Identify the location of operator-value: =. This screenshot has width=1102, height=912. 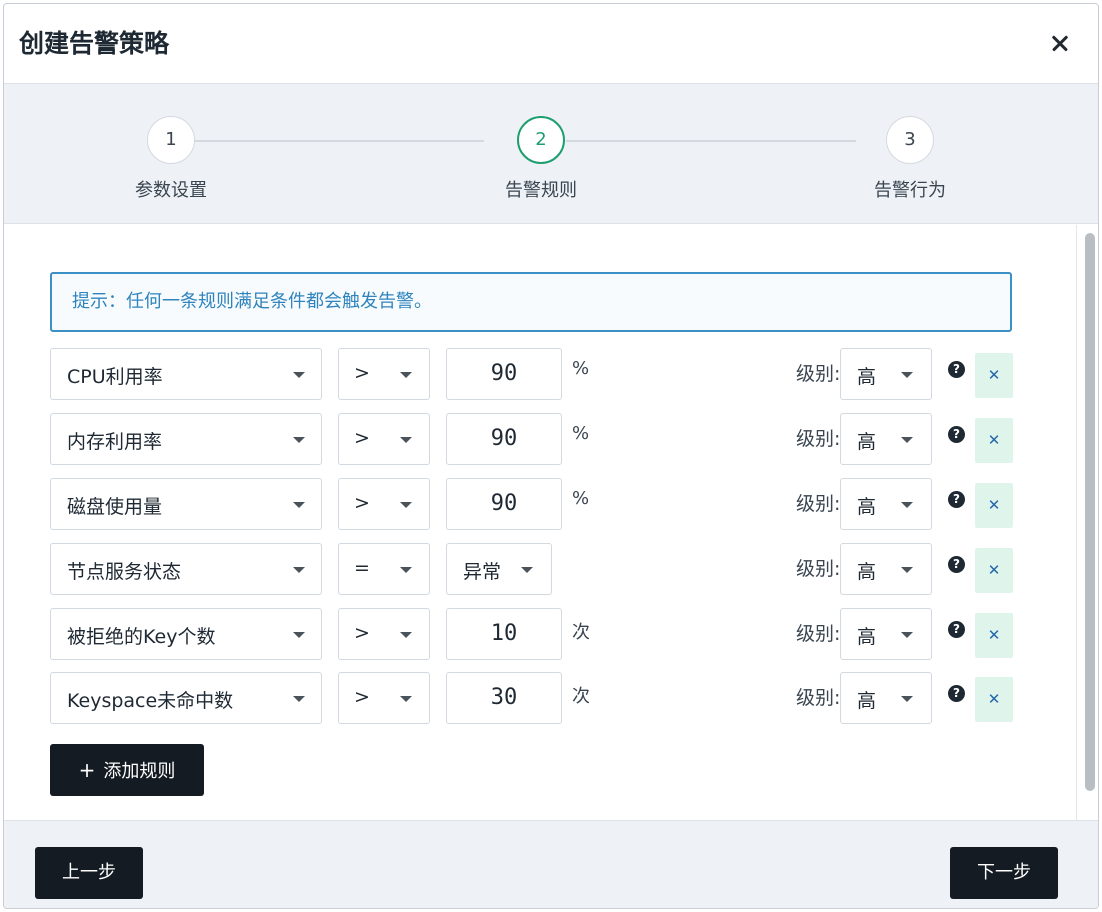
(362, 568).